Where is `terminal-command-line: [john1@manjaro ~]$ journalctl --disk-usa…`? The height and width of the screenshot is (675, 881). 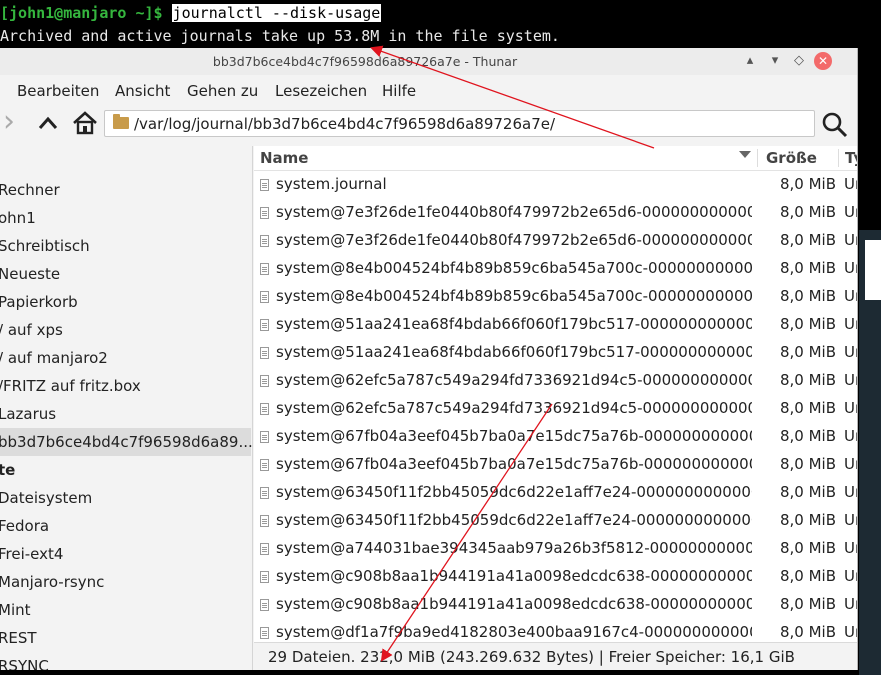 terminal-command-line: [john1@manjaro ~]$ journalctl --disk-usa… is located at coordinates (191, 13).